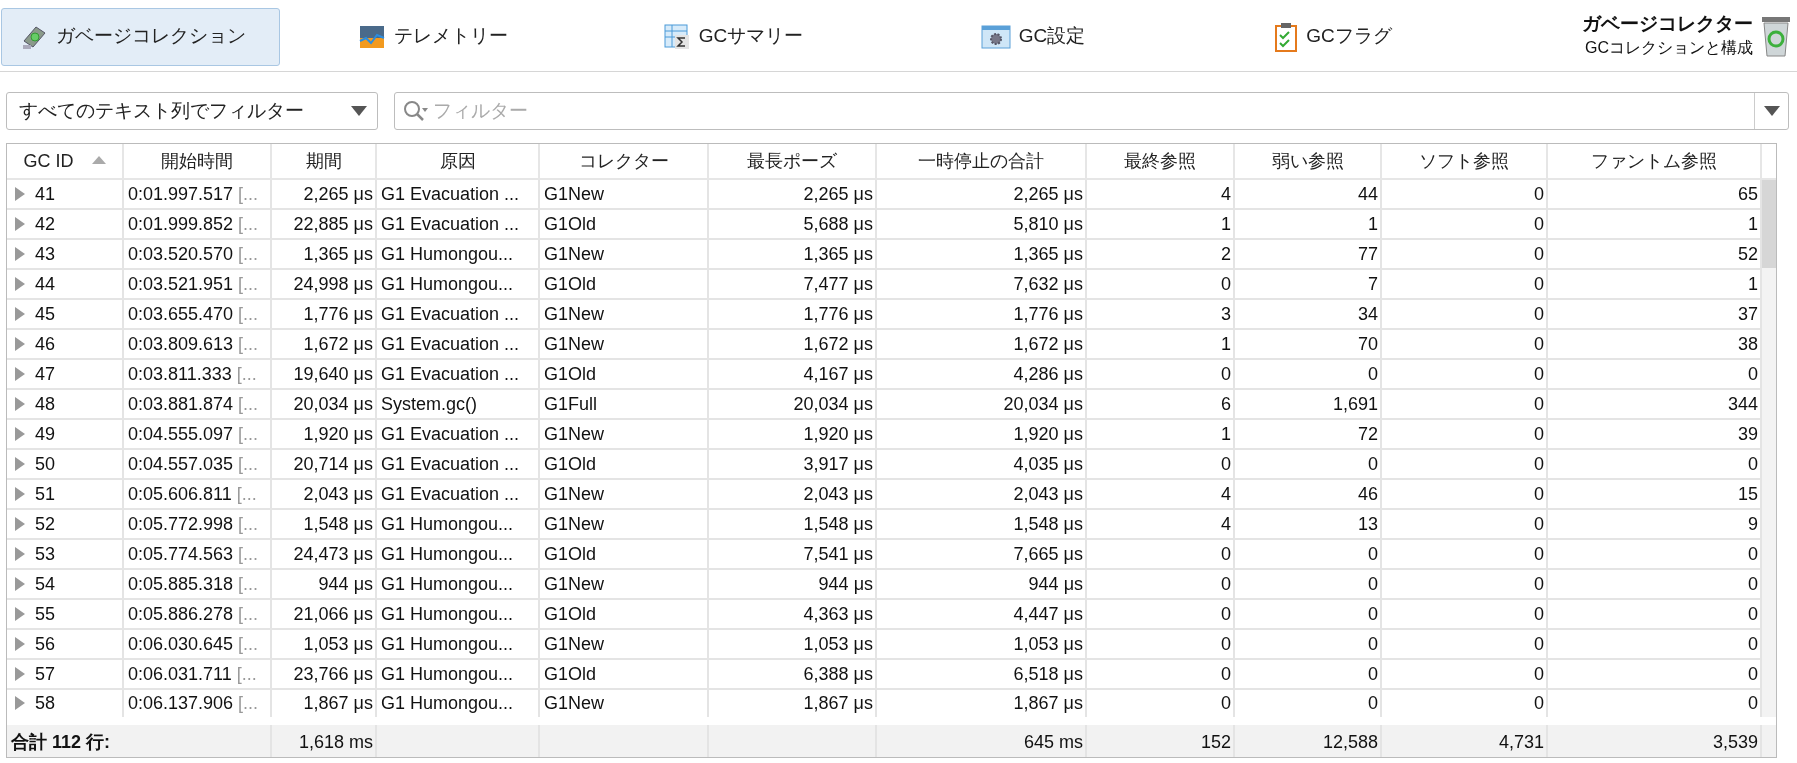 The height and width of the screenshot is (763, 1797). What do you see at coordinates (981, 284) in the screenshot?
I see `table-cell: 7,632 μs` at bounding box center [981, 284].